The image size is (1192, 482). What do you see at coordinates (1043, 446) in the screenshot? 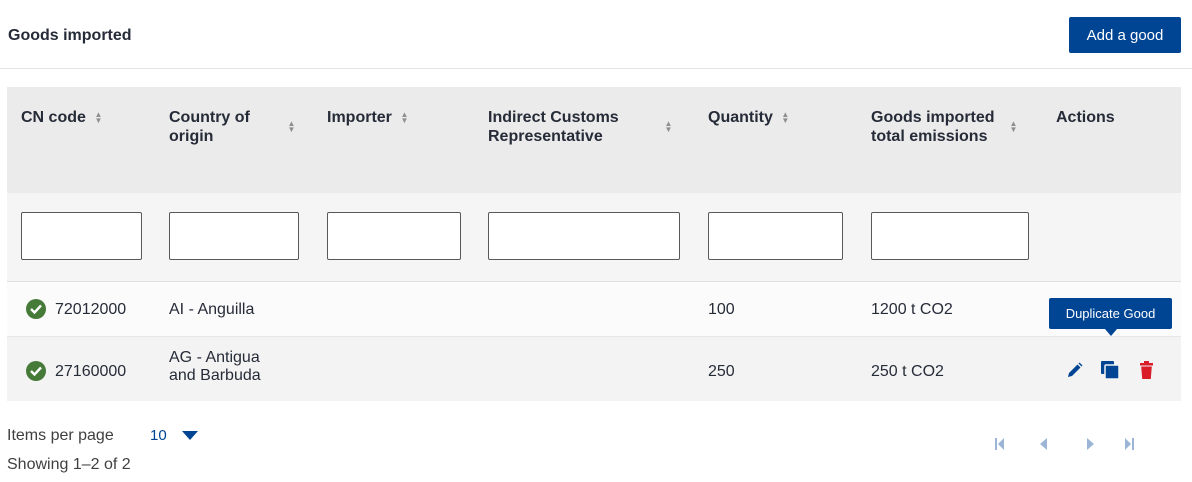
I see `previous-page-icon` at bounding box center [1043, 446].